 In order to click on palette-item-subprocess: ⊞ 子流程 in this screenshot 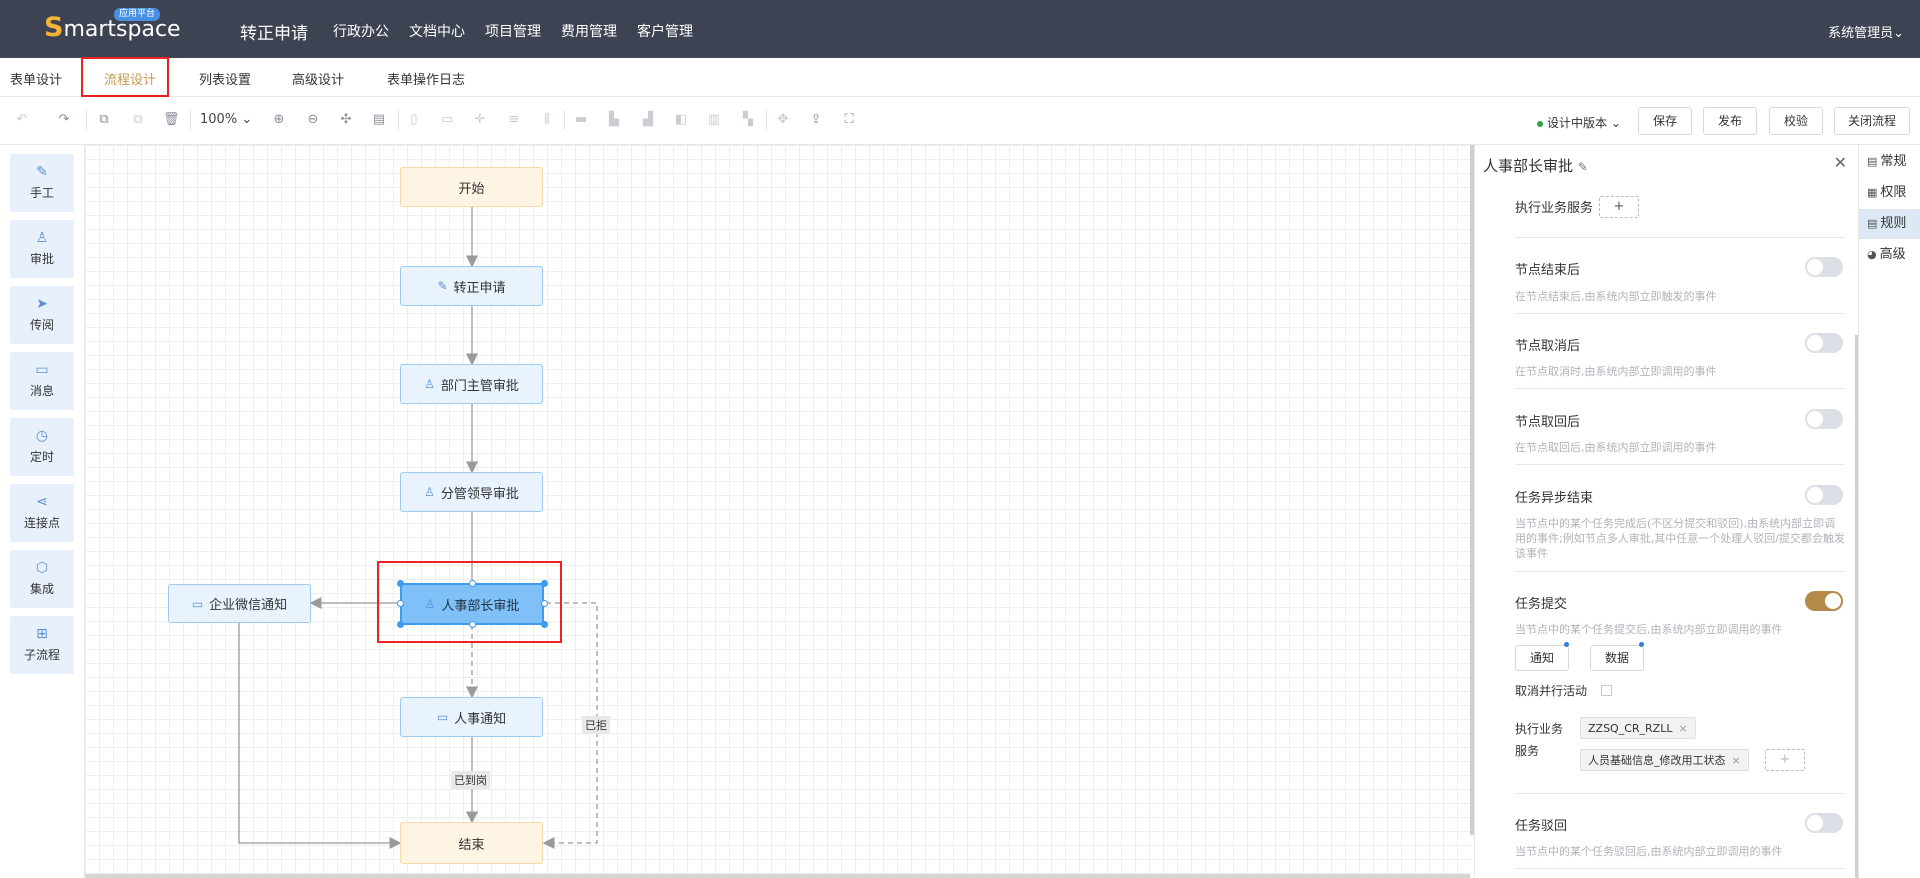, I will do `click(42, 645)`.